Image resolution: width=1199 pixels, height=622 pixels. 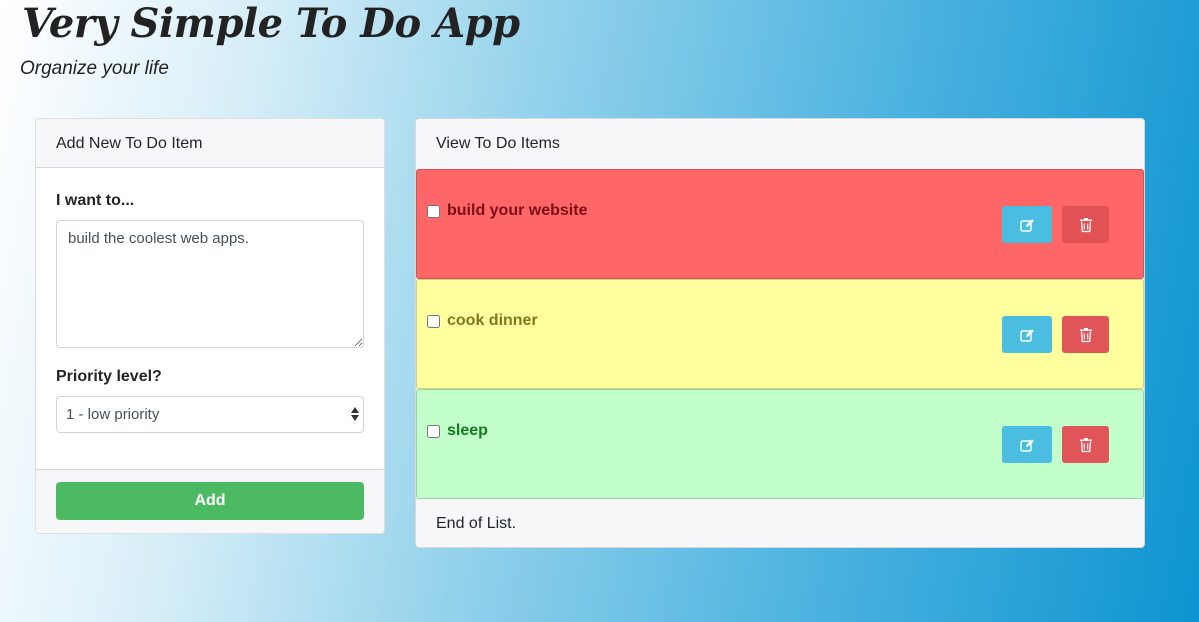 What do you see at coordinates (476, 523) in the screenshot?
I see `list-footer: End of List.` at bounding box center [476, 523].